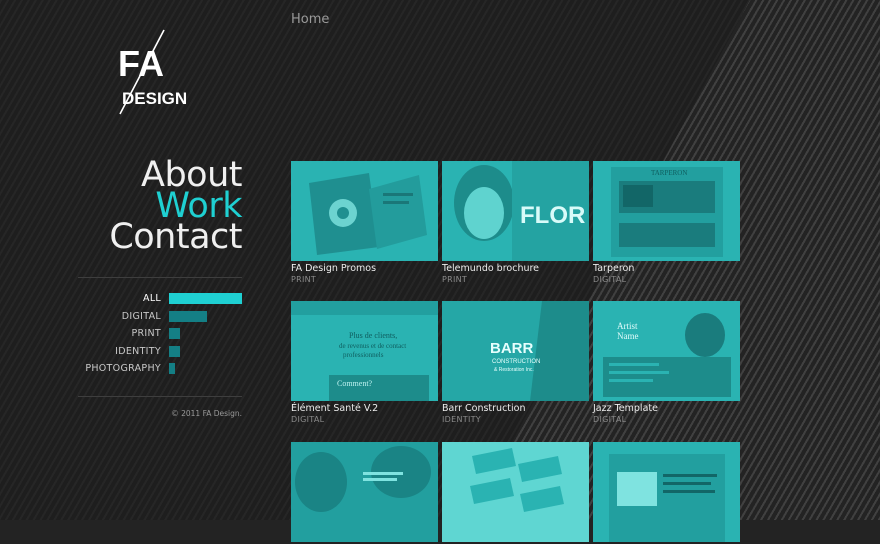 The width and height of the screenshot is (880, 544). Describe the element at coordinates (156, 237) in the screenshot. I see `nav-contact: Contact` at that location.